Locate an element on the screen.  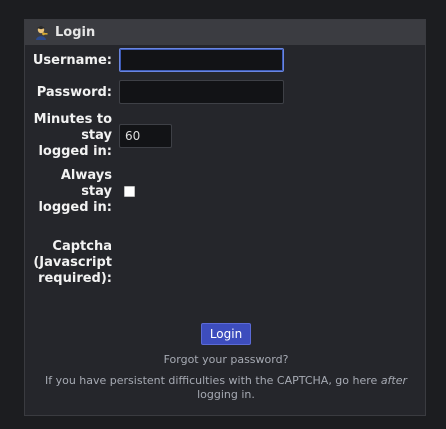
panel-title: Login is located at coordinates (75, 32).